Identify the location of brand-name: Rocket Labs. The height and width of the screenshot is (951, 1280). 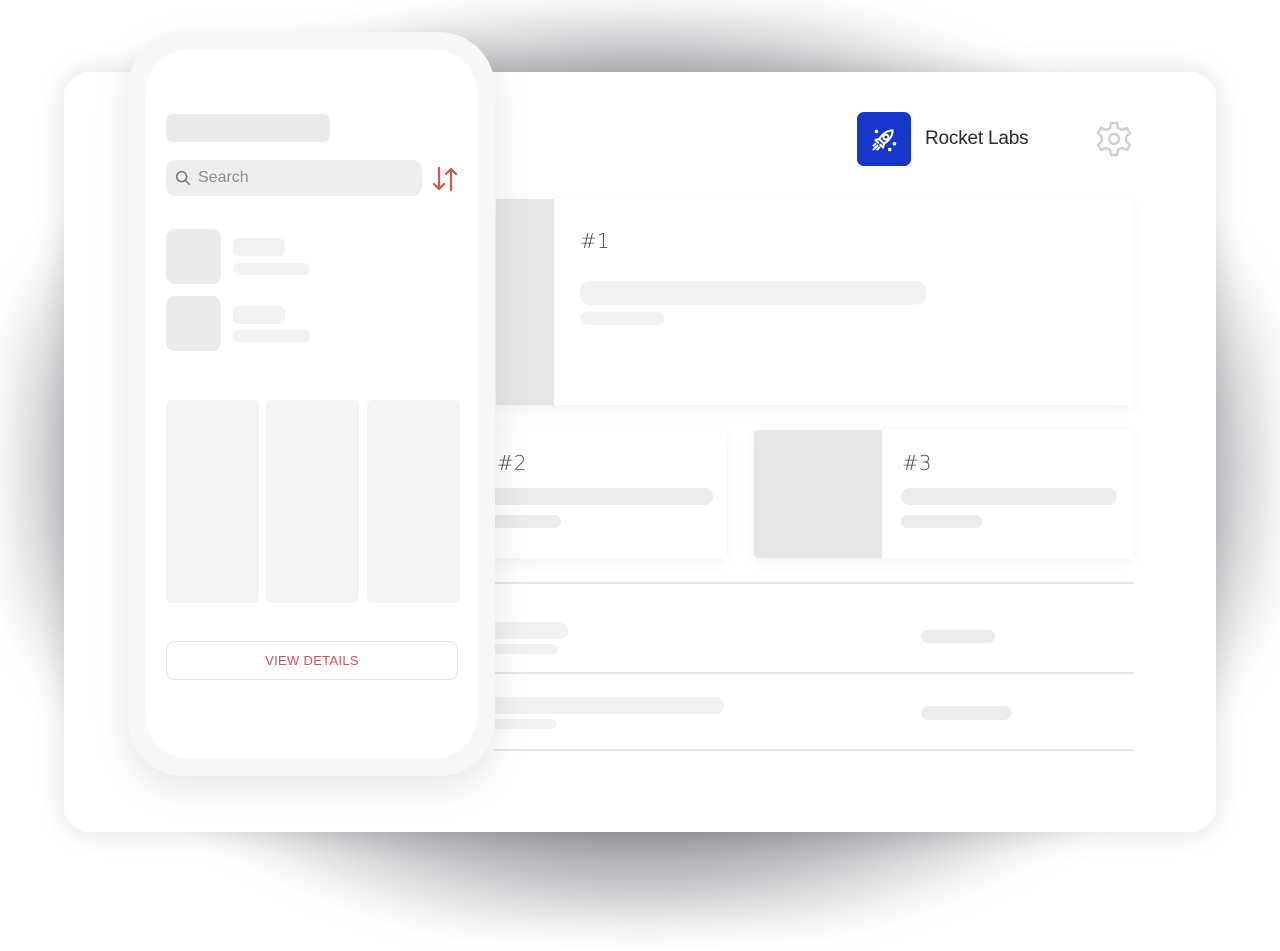
(977, 138).